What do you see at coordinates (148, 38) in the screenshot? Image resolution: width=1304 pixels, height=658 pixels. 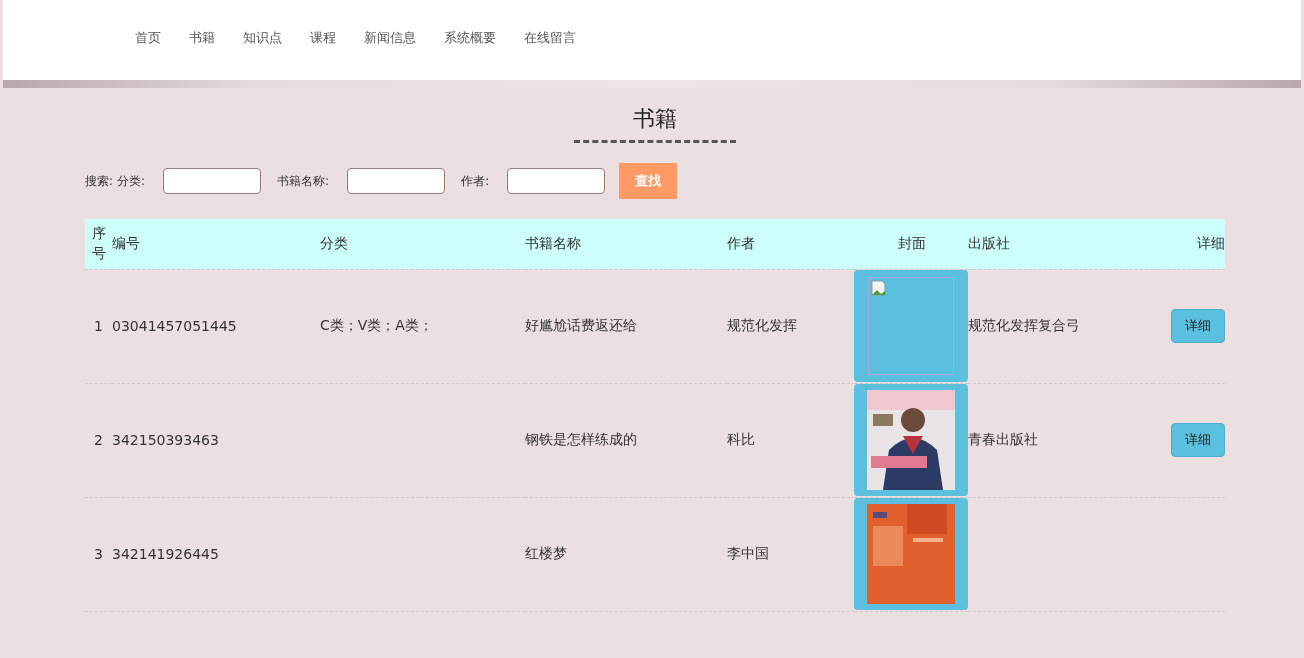 I see `nav-link: 首页` at bounding box center [148, 38].